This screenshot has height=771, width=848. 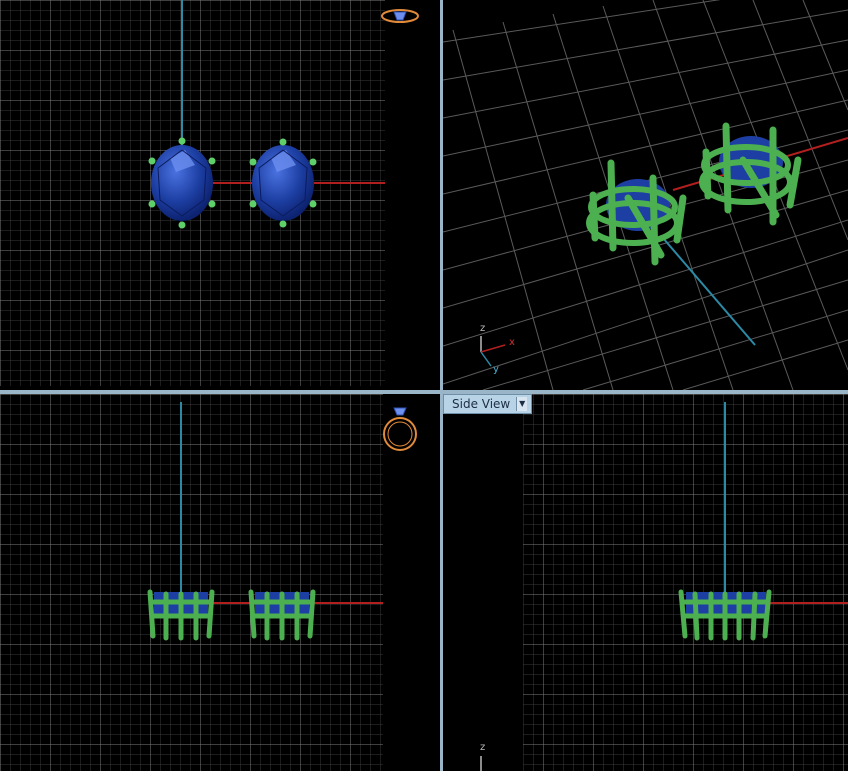 I want to click on setting-side, so click(x=725, y=615).